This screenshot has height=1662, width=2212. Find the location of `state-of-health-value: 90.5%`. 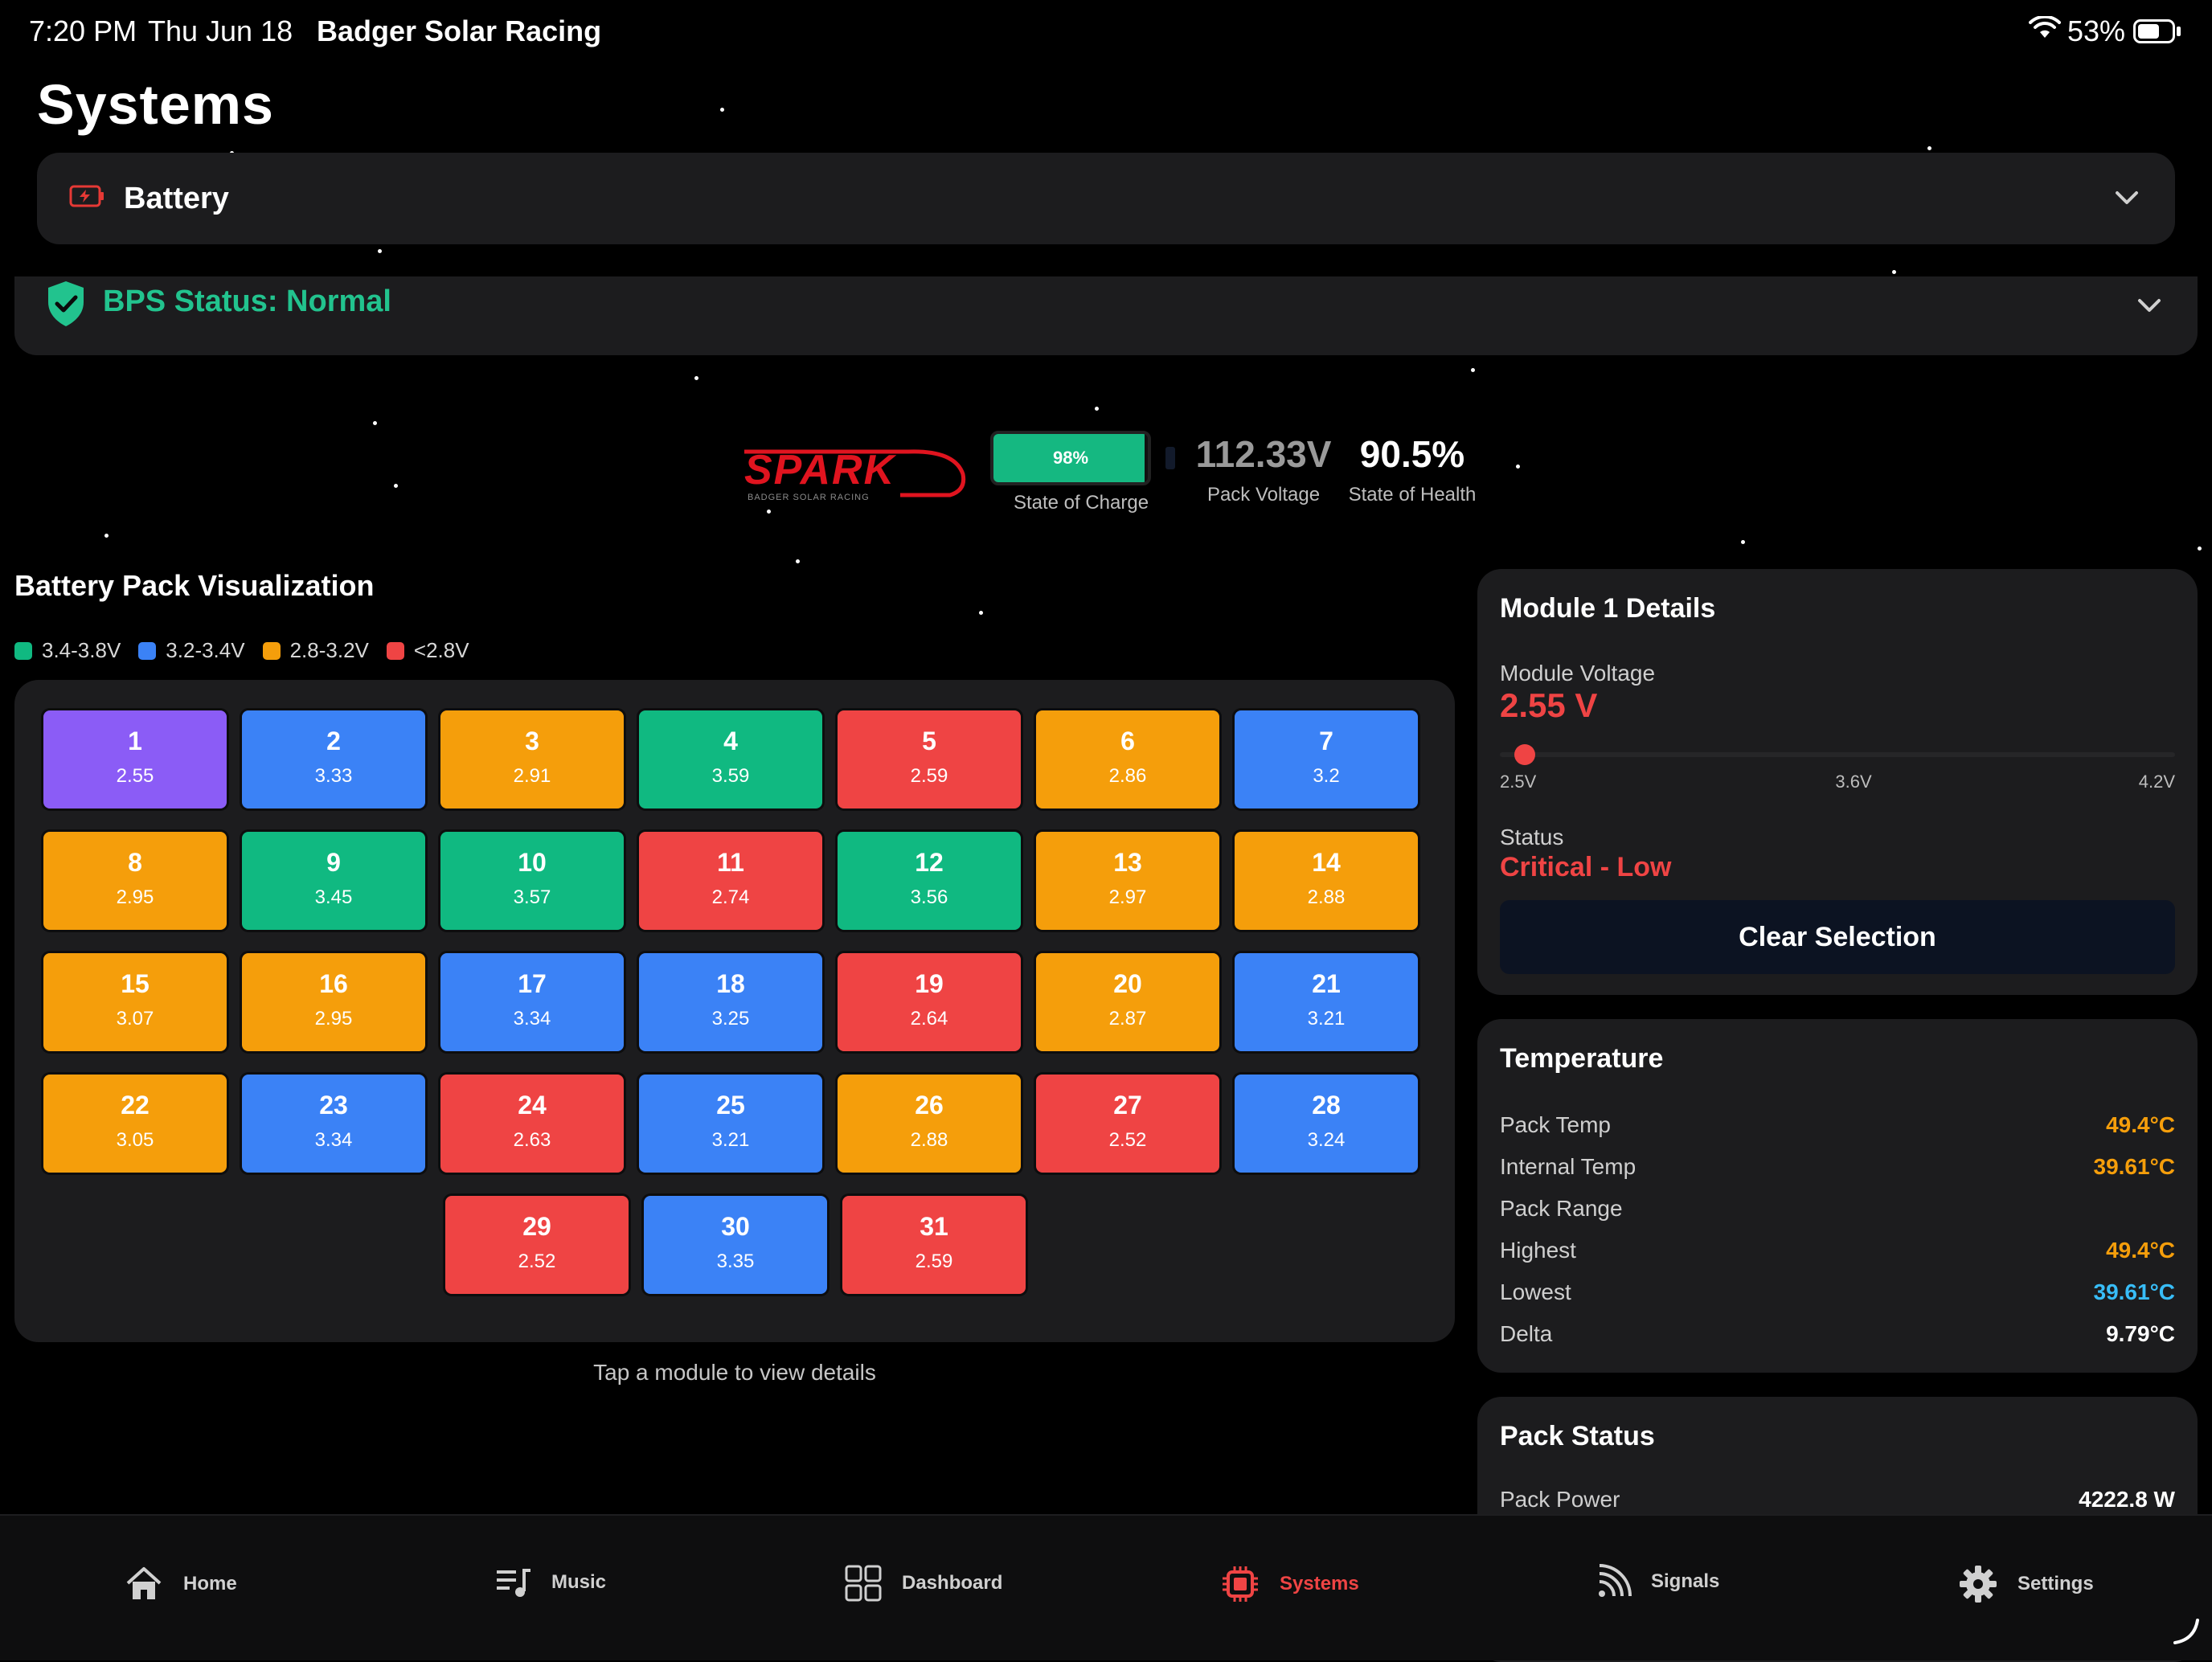

state-of-health-value: 90.5% is located at coordinates (1412, 454).